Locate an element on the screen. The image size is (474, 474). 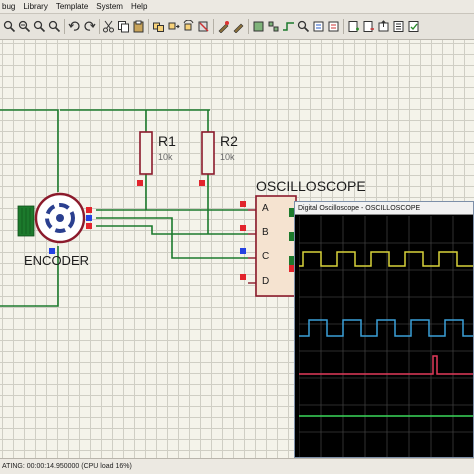
search-icon is located at coordinates (303, 26).